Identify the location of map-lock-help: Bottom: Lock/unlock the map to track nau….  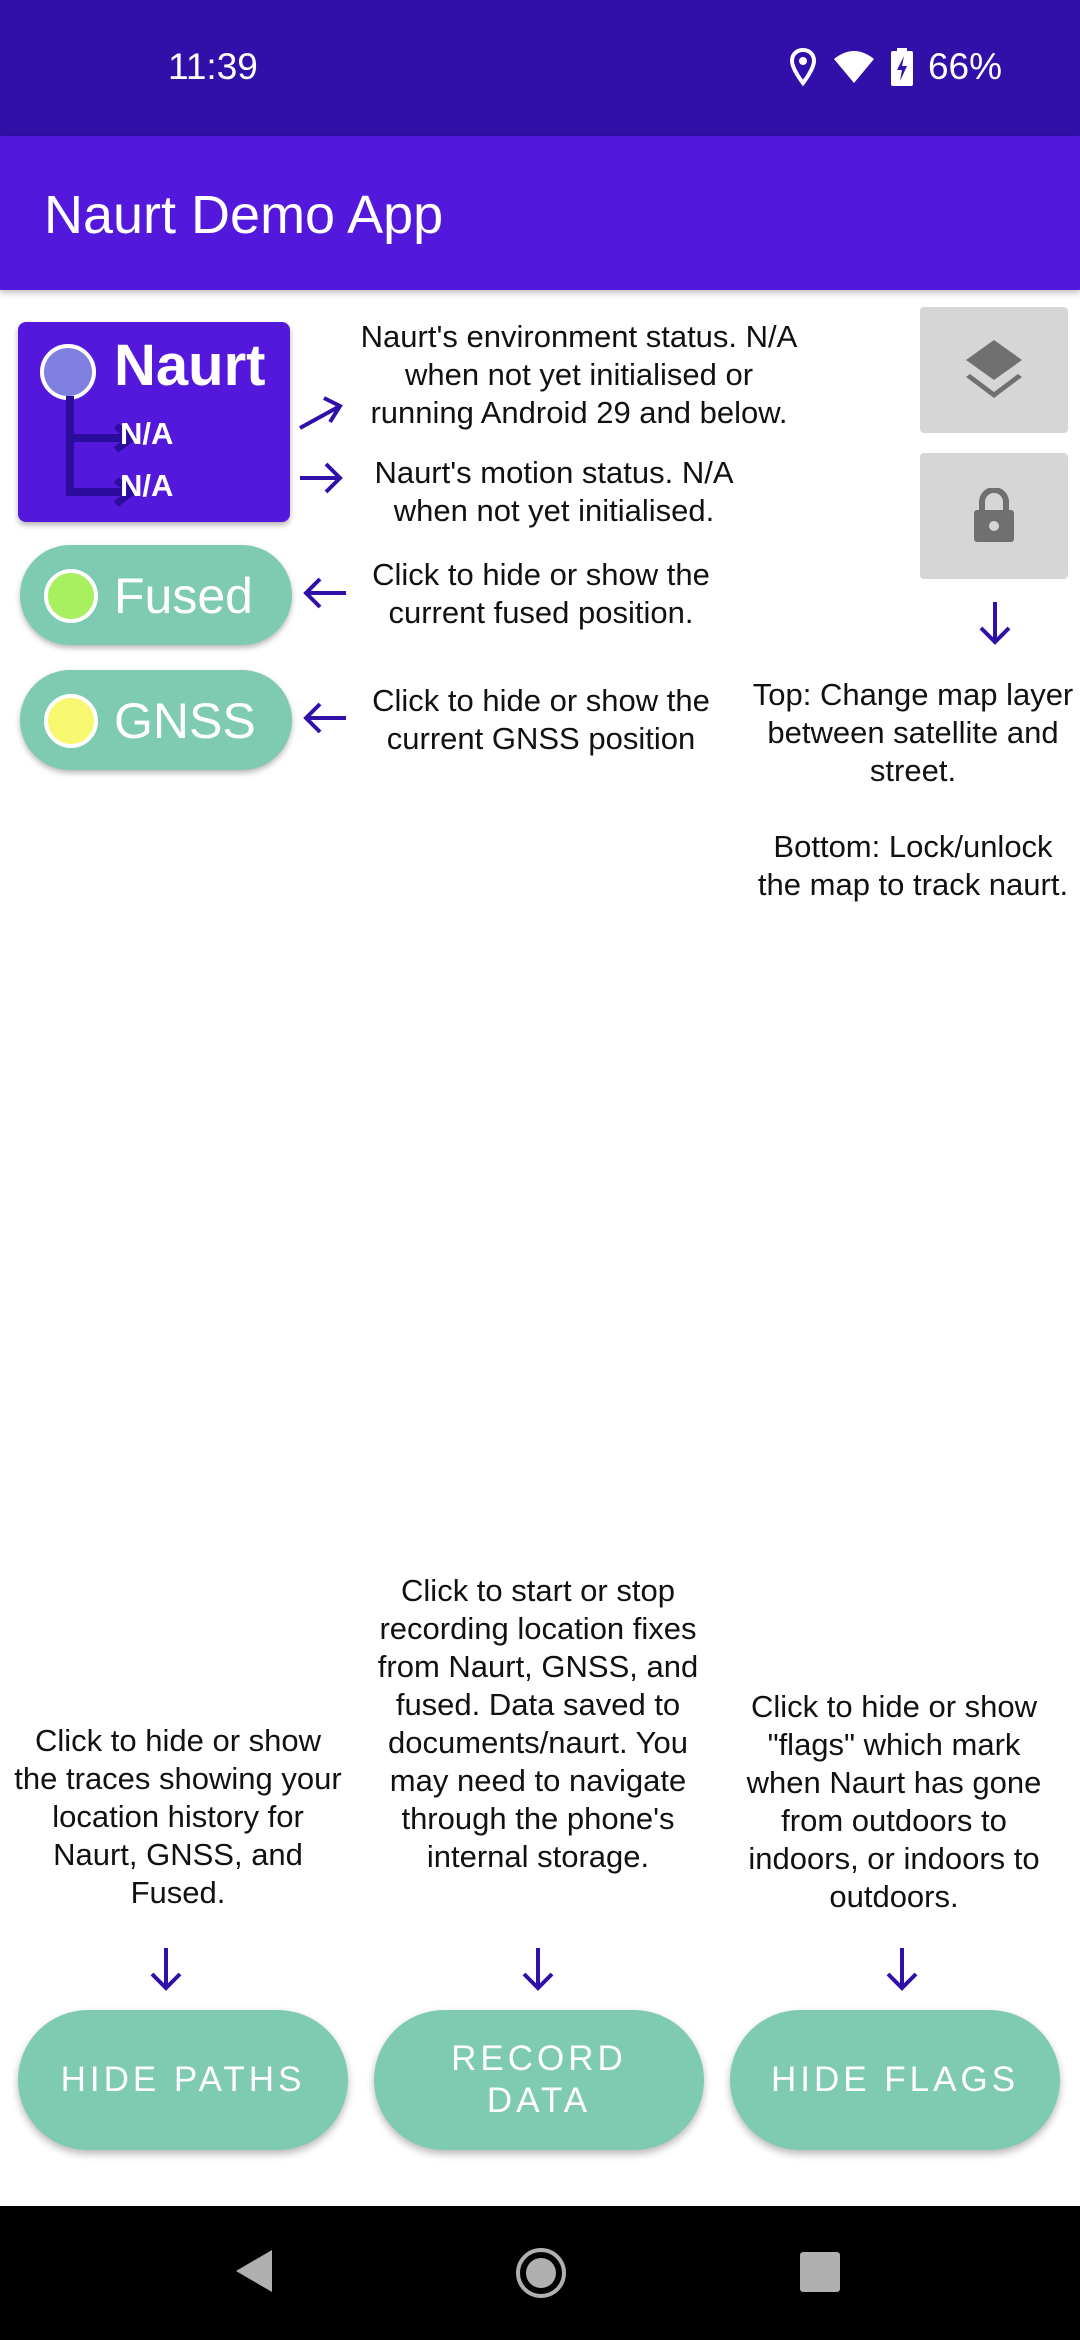
(913, 865).